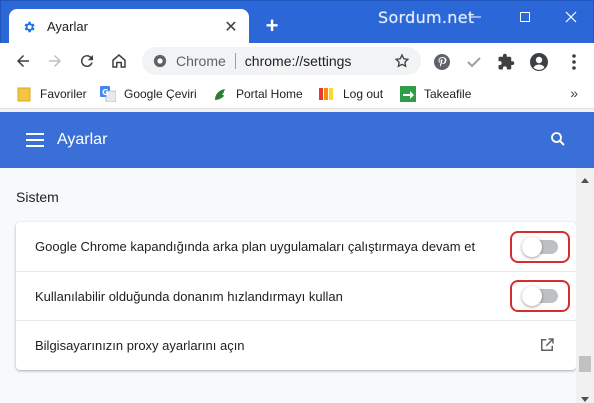 The width and height of the screenshot is (594, 403). I want to click on tab-settings: Ayarlar ✕, so click(129, 26).